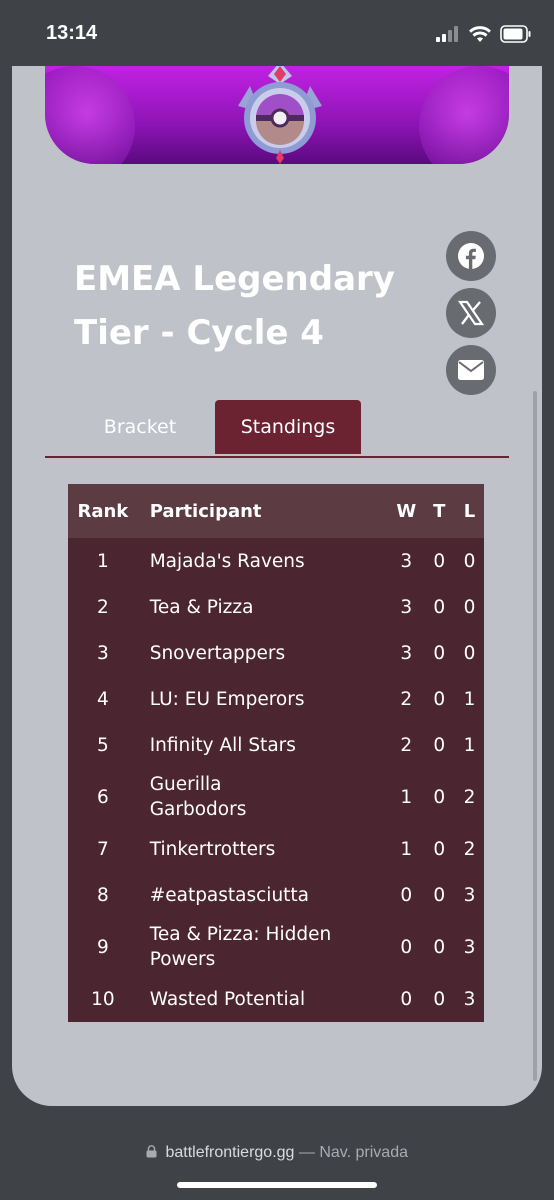 This screenshot has width=554, height=1200. I want to click on lock-icon, so click(151, 1151).